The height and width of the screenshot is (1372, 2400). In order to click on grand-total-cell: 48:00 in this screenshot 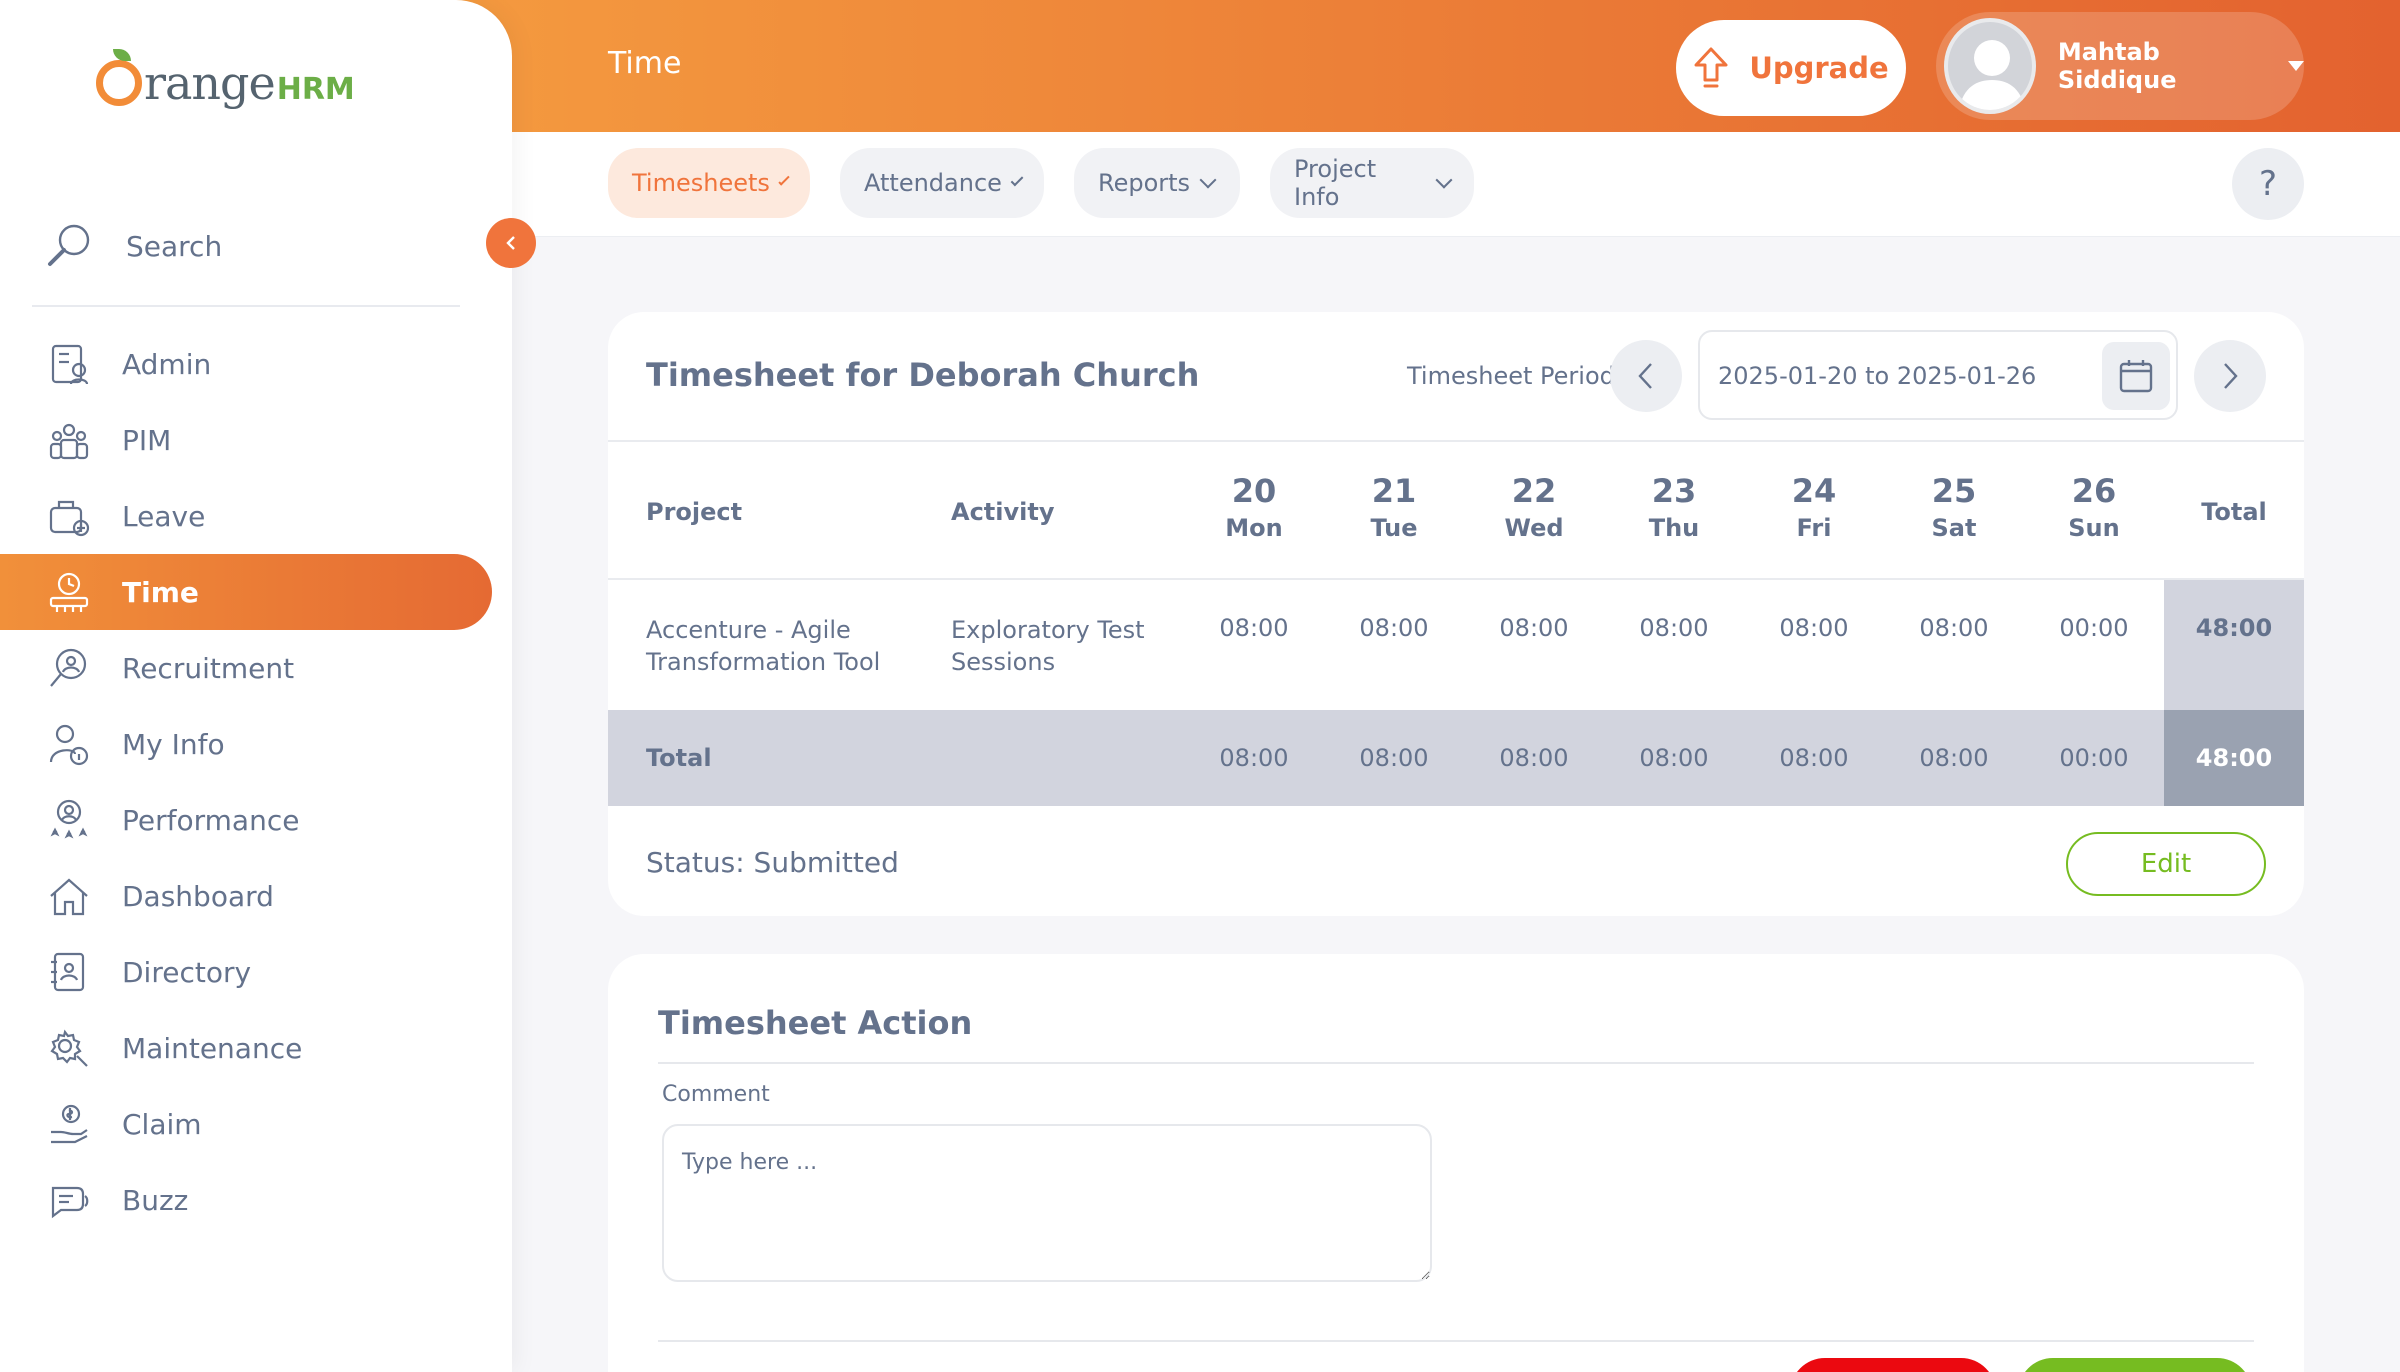, I will do `click(2234, 758)`.